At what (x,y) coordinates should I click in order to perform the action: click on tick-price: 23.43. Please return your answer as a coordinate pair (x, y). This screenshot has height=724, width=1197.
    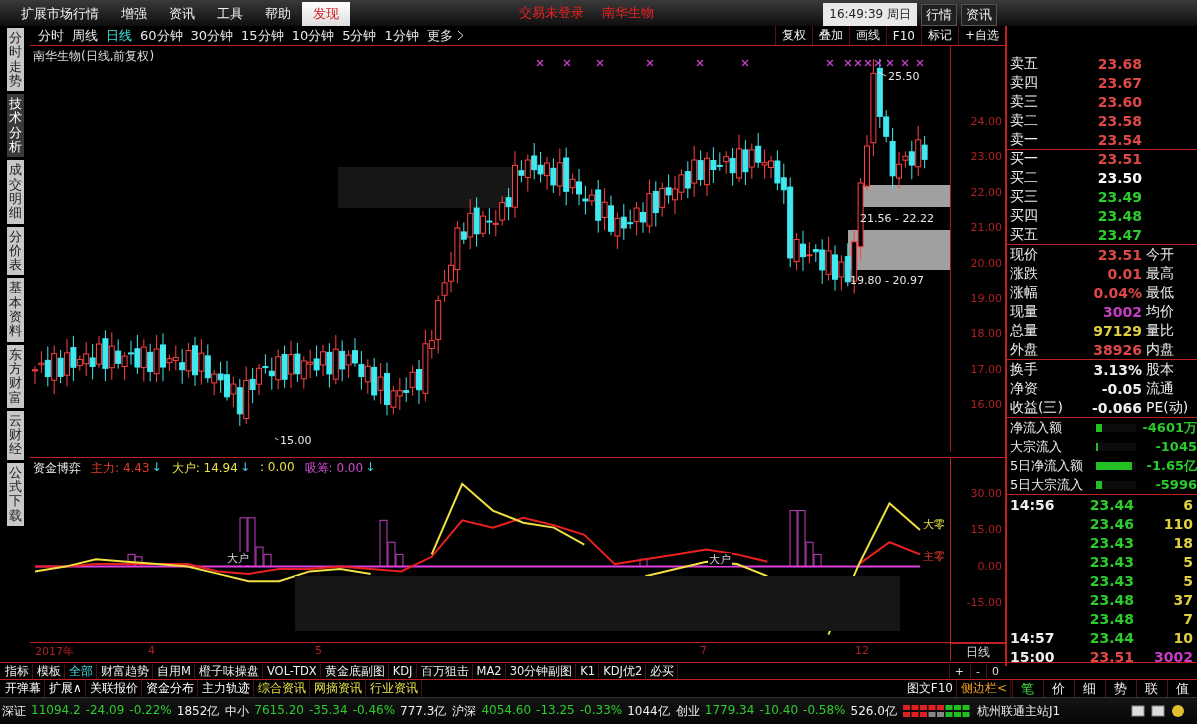
    Looking at the image, I should click on (1111, 561).